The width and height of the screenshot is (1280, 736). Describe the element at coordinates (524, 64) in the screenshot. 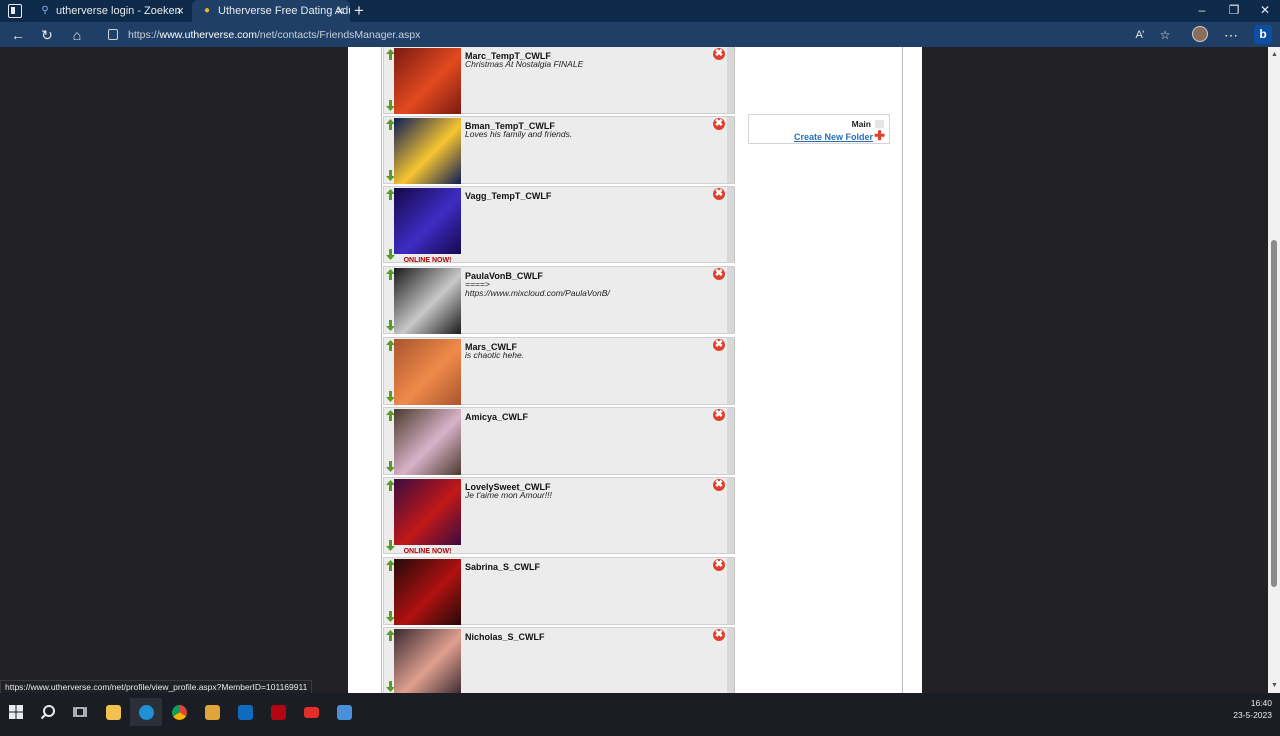

I see `friend-status-text: Christmas At Nostalgia FINALE` at that location.